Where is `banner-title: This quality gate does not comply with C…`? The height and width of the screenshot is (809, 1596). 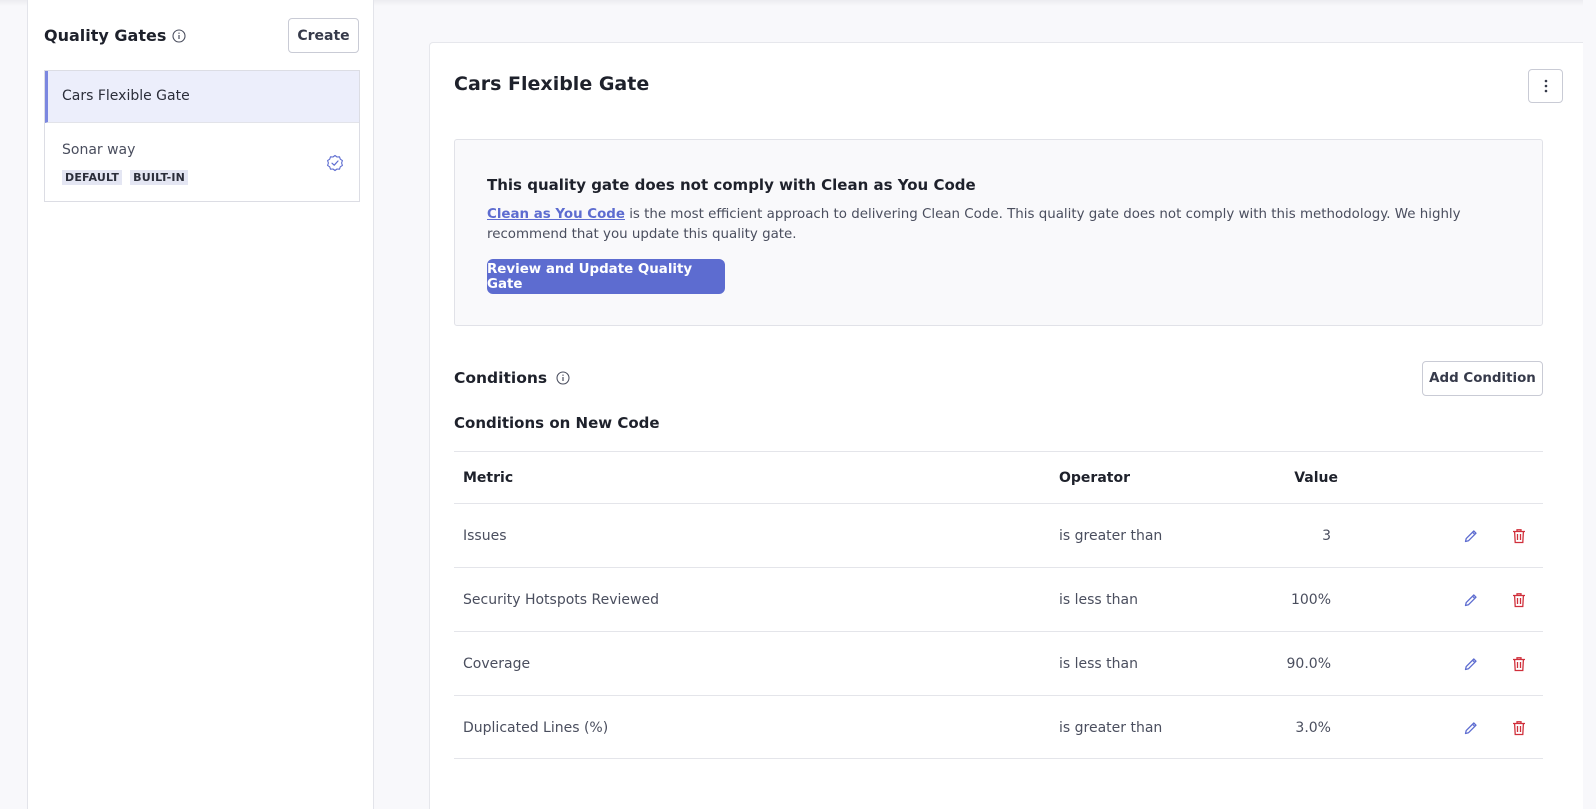
banner-title: This quality gate does not comply with C… is located at coordinates (731, 185).